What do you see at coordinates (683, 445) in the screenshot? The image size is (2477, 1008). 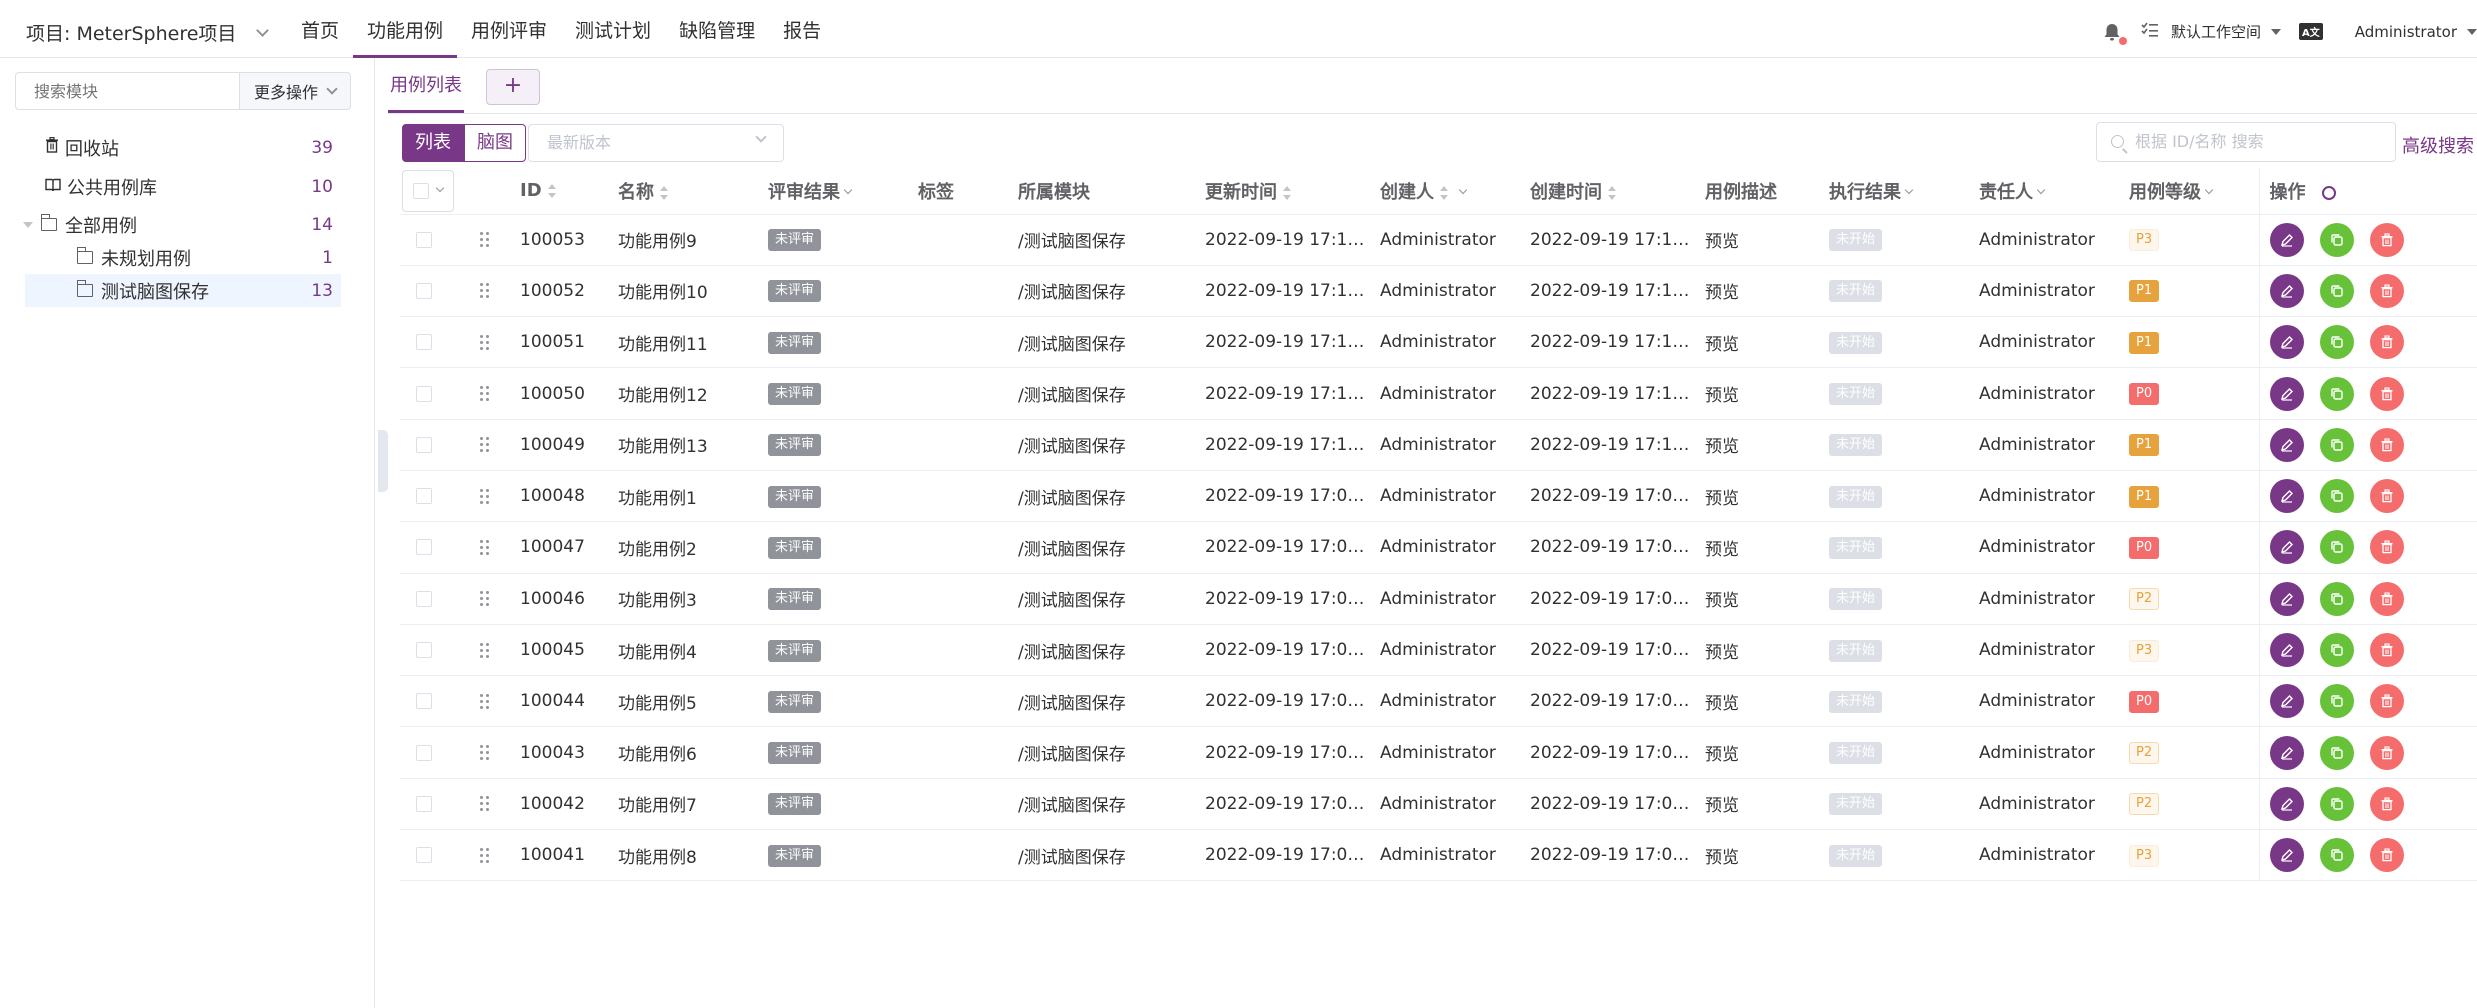 I see `case-name: 功能用例13` at bounding box center [683, 445].